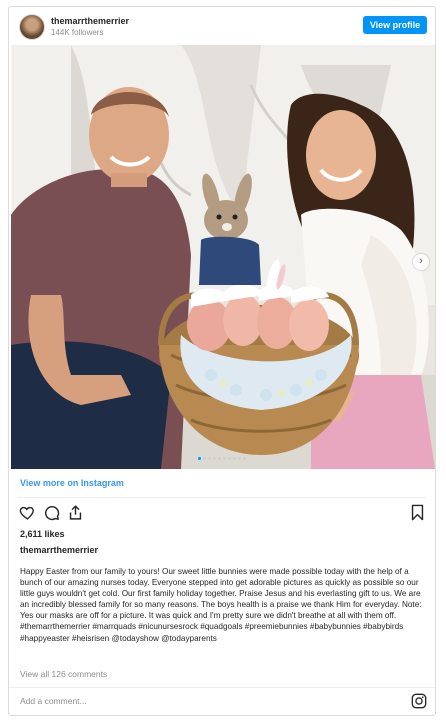  I want to click on username: themarrthemerrier, so click(90, 21).